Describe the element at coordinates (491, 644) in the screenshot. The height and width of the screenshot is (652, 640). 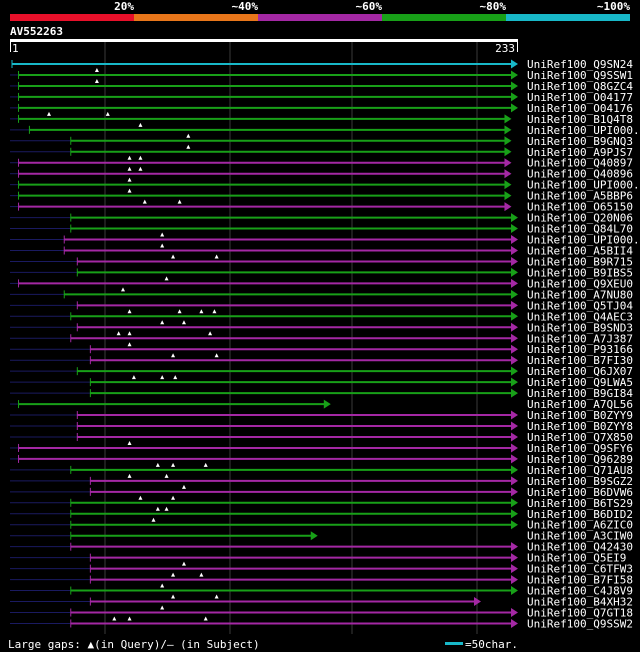
I see `legend-scale-text: =50char.` at that location.